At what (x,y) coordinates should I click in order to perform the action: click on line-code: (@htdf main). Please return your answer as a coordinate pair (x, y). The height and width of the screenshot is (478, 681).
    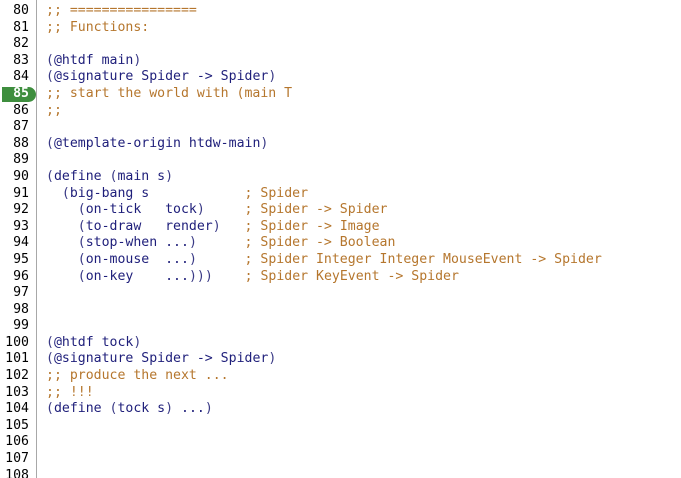
    Looking at the image, I should click on (93, 61).